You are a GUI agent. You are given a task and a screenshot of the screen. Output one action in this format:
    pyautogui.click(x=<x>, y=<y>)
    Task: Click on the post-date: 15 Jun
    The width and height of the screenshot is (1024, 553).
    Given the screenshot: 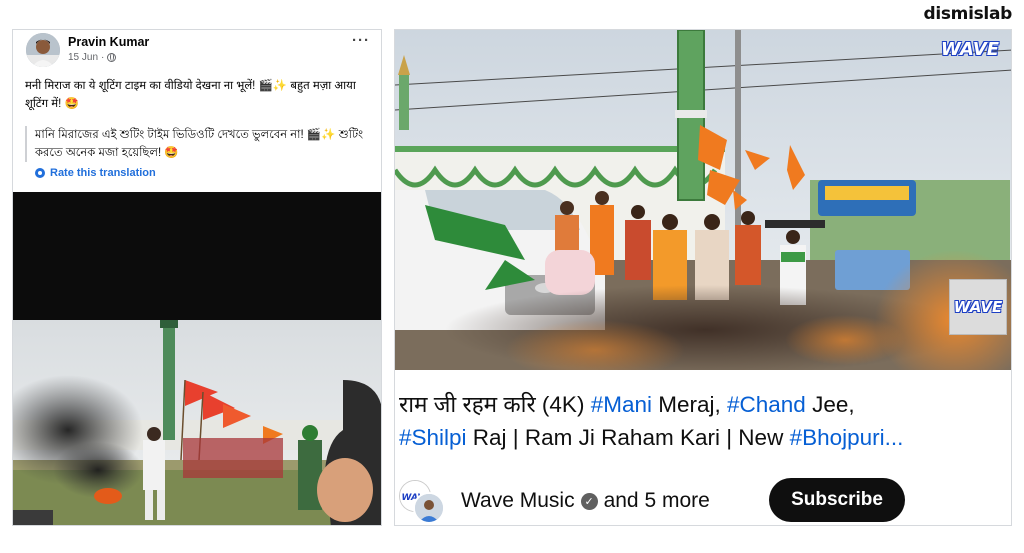 What is the action you would take?
    pyautogui.click(x=83, y=57)
    